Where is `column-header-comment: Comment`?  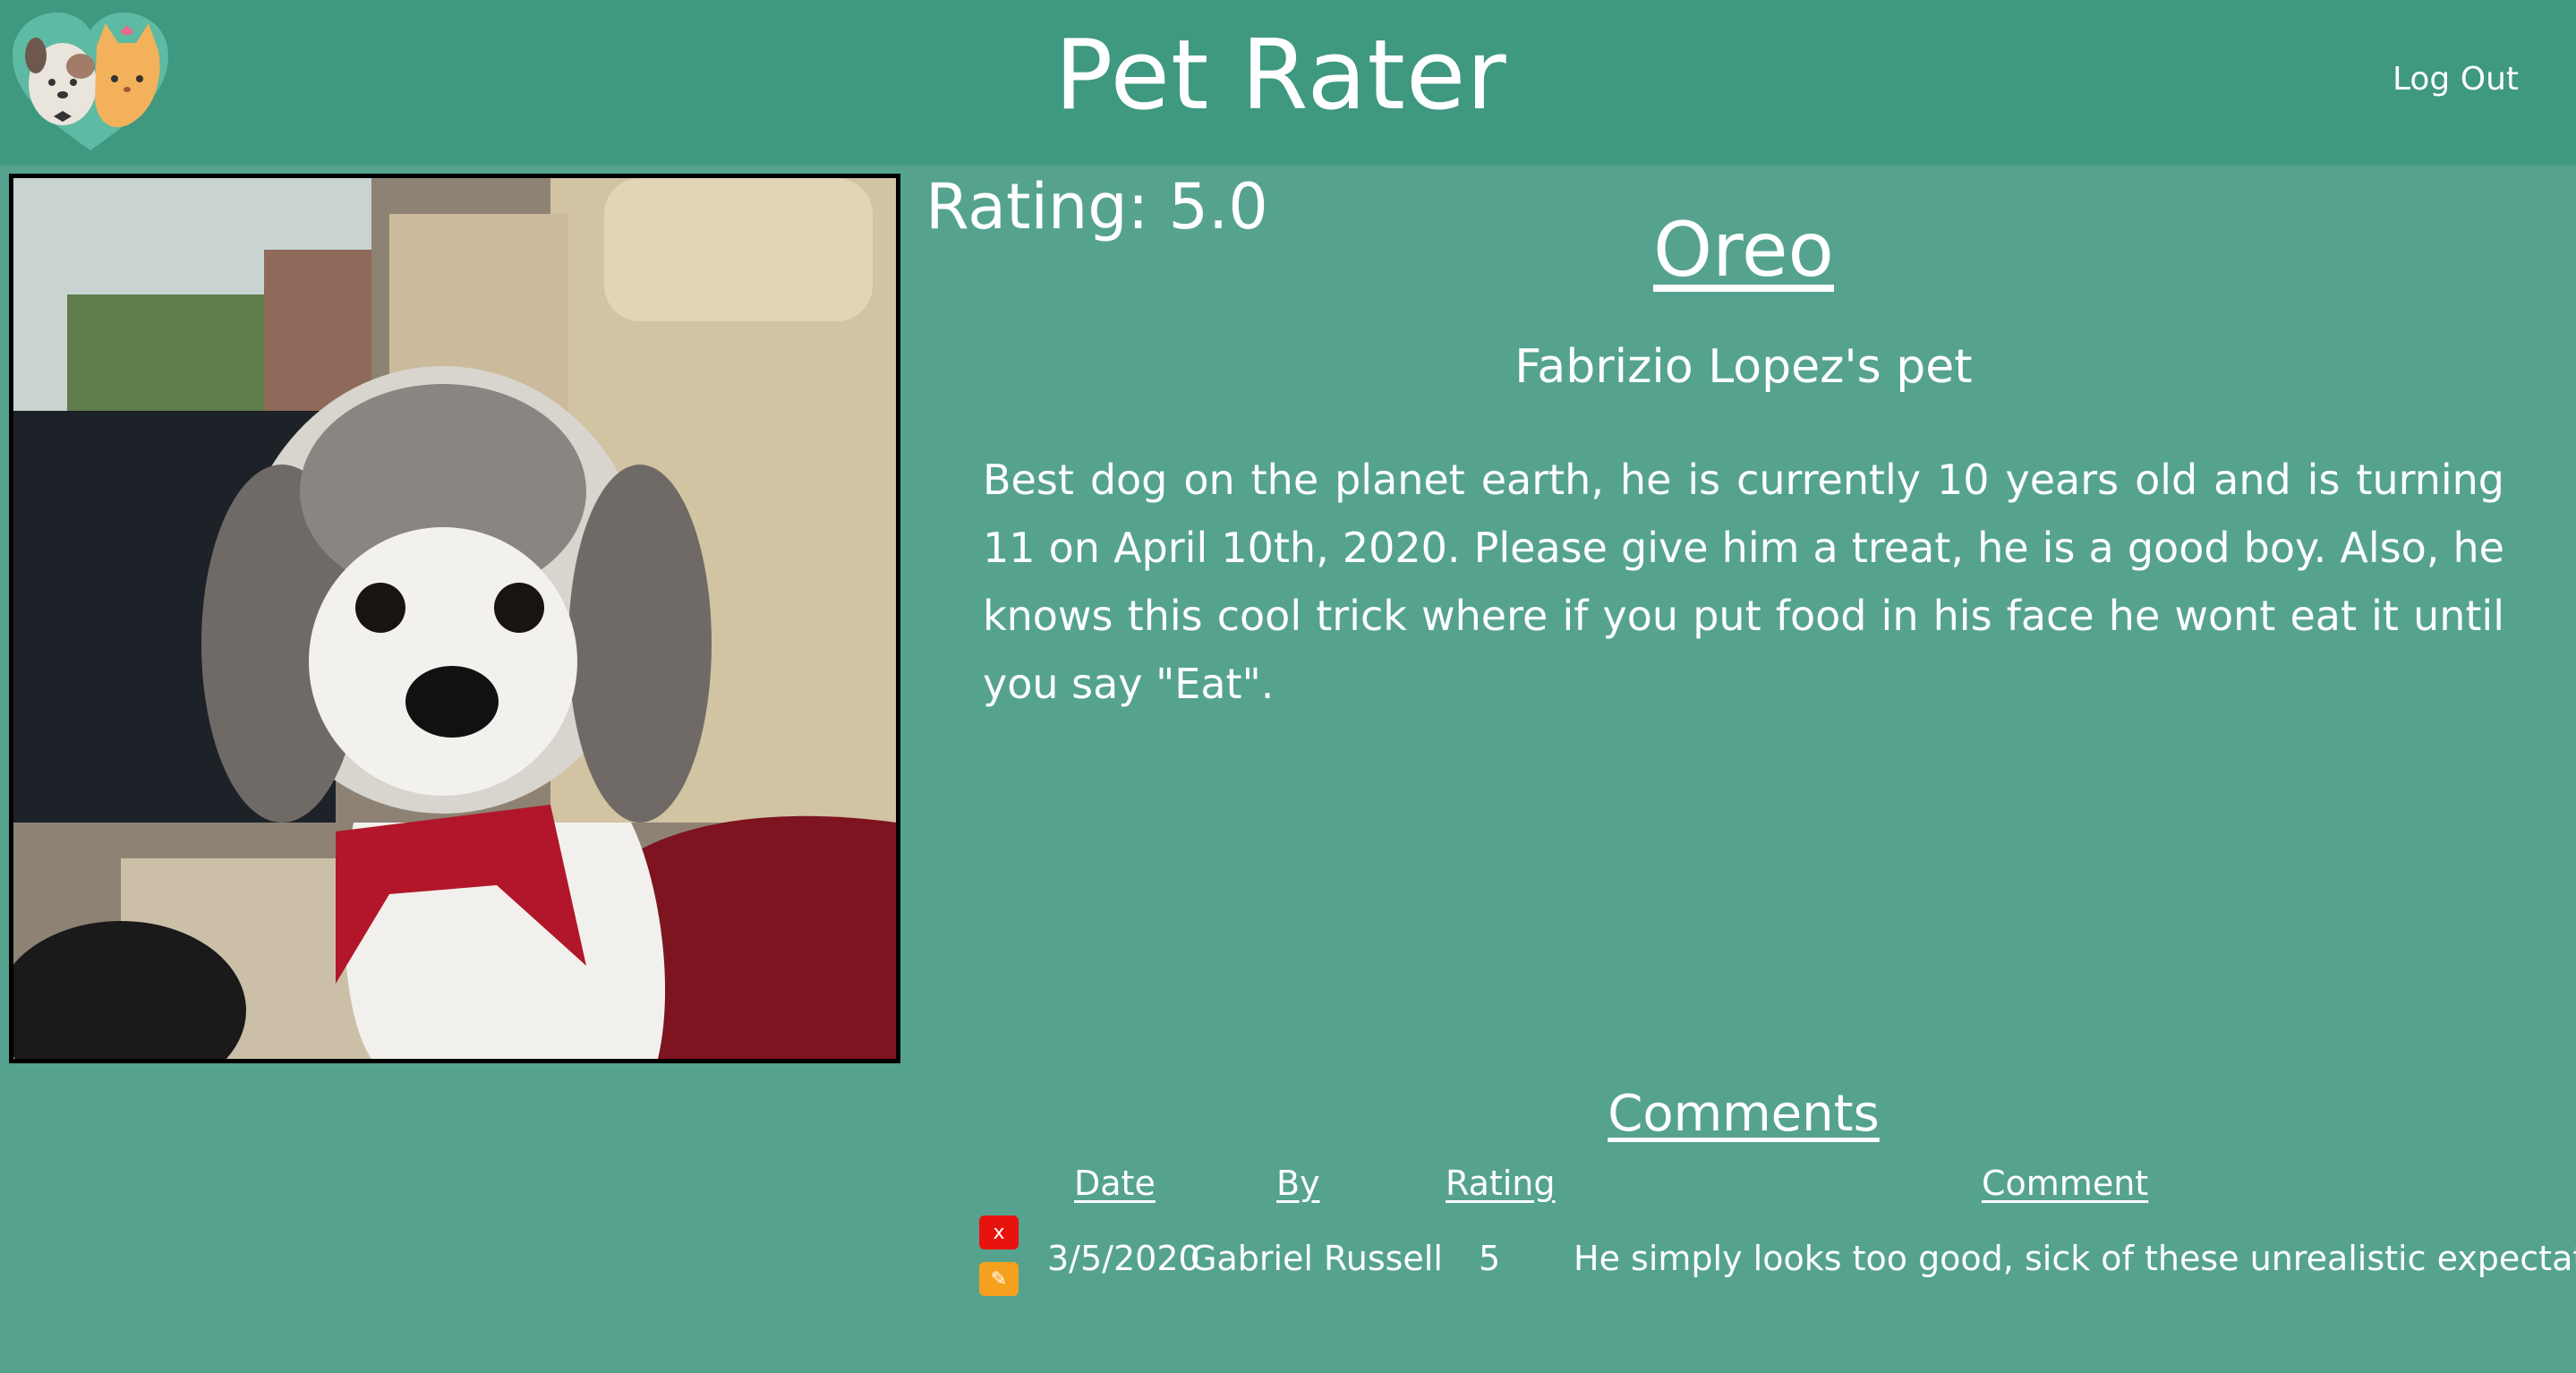 column-header-comment: Comment is located at coordinates (2065, 1183).